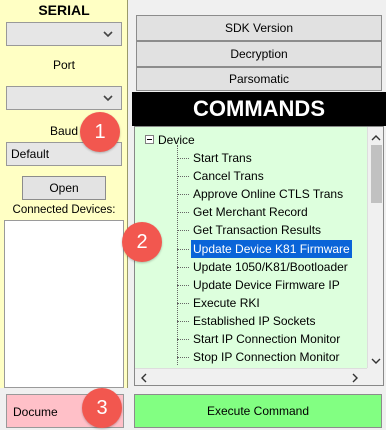  I want to click on serial-heading: SERIAL, so click(64, 10).